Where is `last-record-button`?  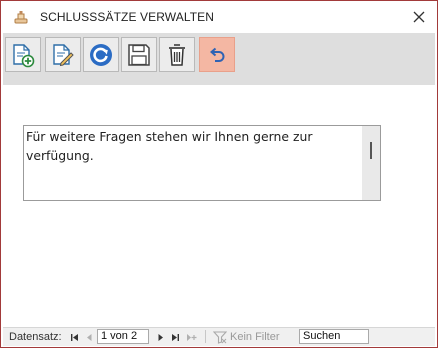 last-record-button is located at coordinates (175, 337).